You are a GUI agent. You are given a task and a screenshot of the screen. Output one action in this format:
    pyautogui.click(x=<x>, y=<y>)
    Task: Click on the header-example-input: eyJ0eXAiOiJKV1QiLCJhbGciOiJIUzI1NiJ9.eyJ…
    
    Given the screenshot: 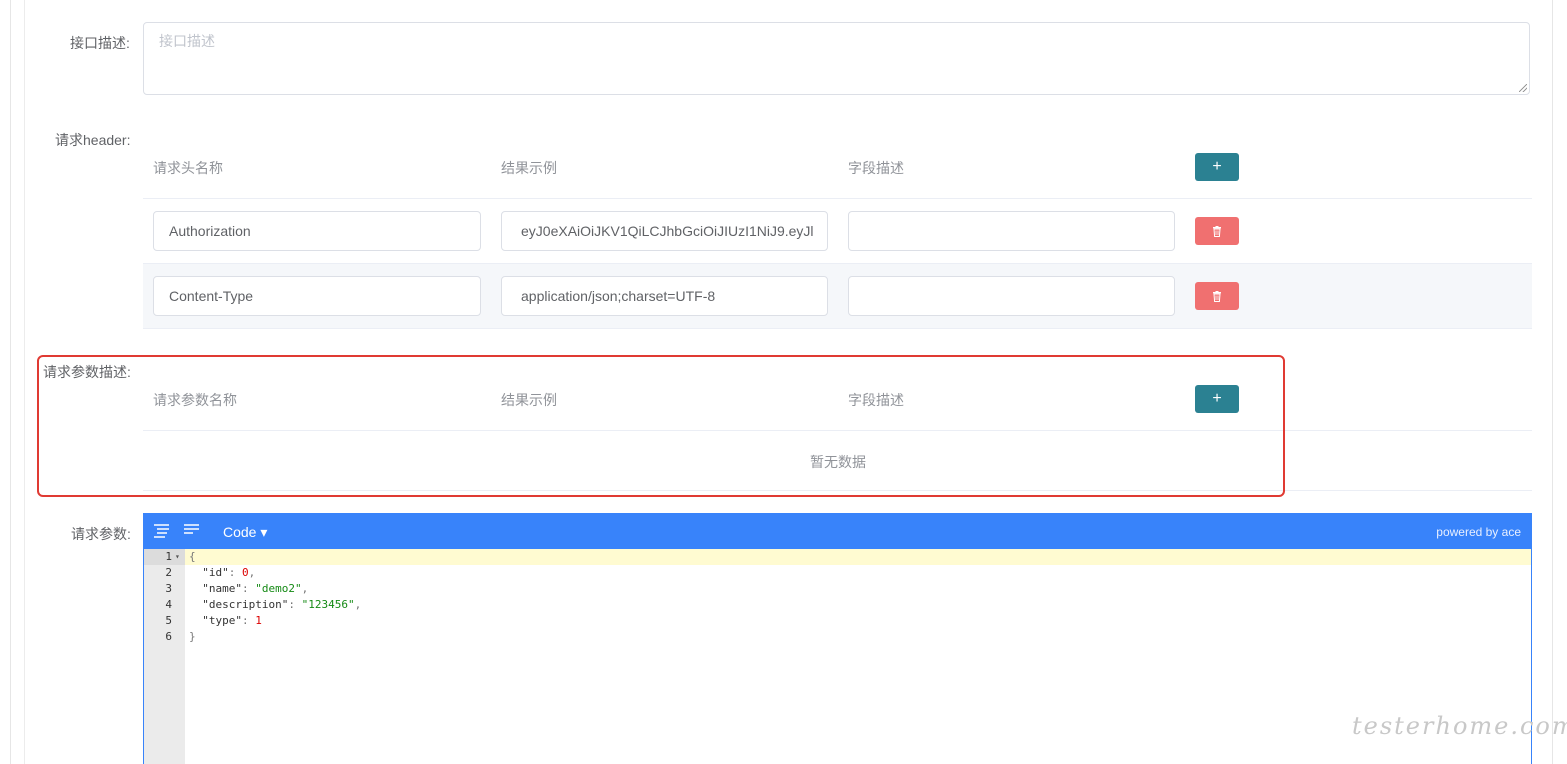 What is the action you would take?
    pyautogui.click(x=664, y=231)
    